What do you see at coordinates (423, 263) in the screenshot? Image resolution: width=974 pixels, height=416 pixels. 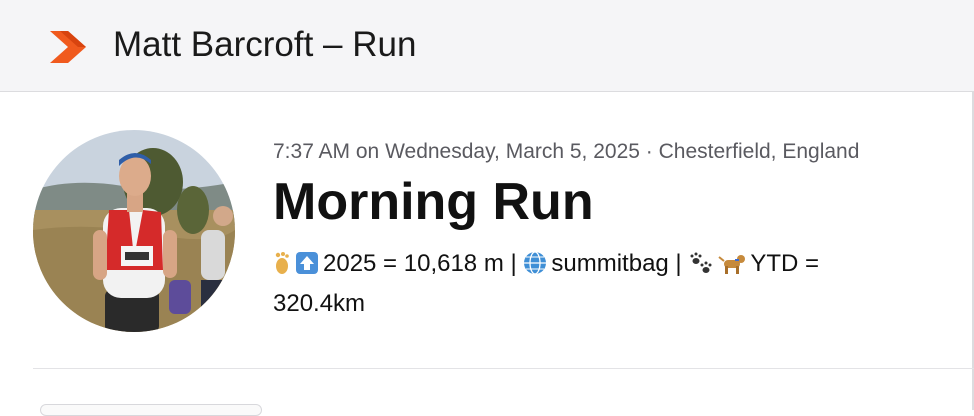 I see `description-year-stat: 2025 = 10,618 m |` at bounding box center [423, 263].